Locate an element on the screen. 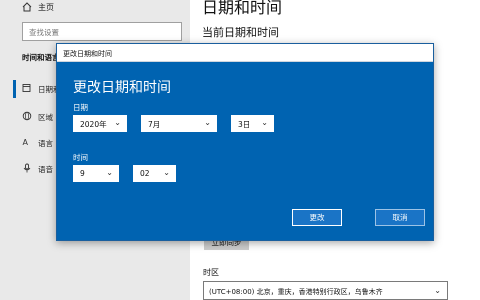 The image size is (480, 300). hour-dropdown: 9 ⌄ is located at coordinates (96, 173).